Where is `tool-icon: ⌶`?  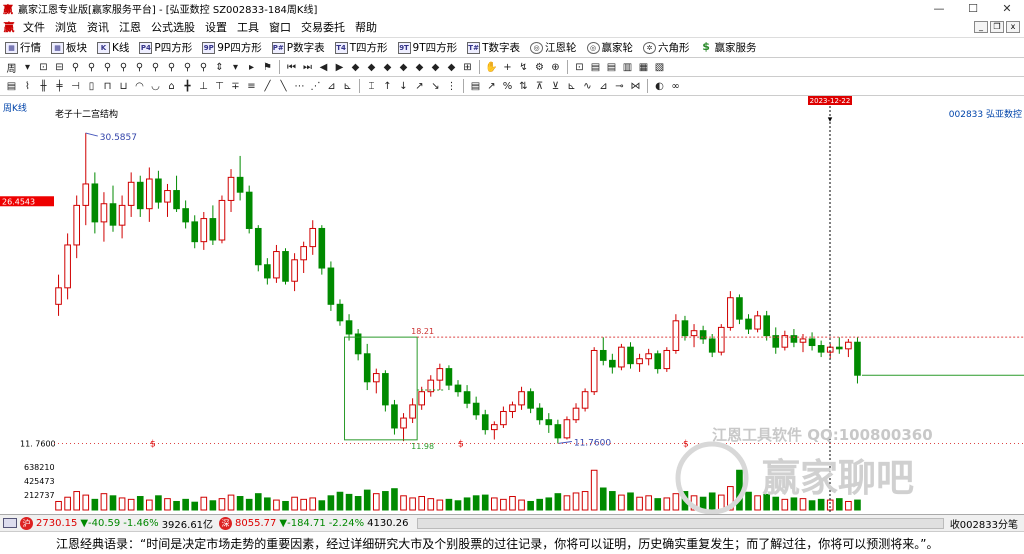
tool-icon: ⌶ is located at coordinates (371, 86).